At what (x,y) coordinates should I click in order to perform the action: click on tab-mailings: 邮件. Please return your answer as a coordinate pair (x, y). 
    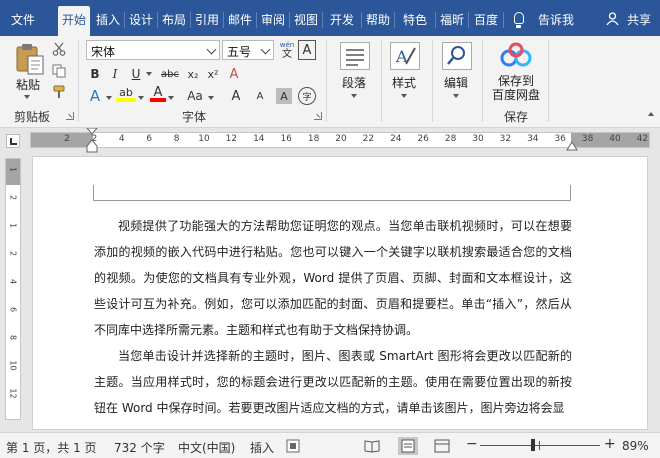
    Looking at the image, I should click on (240, 20).